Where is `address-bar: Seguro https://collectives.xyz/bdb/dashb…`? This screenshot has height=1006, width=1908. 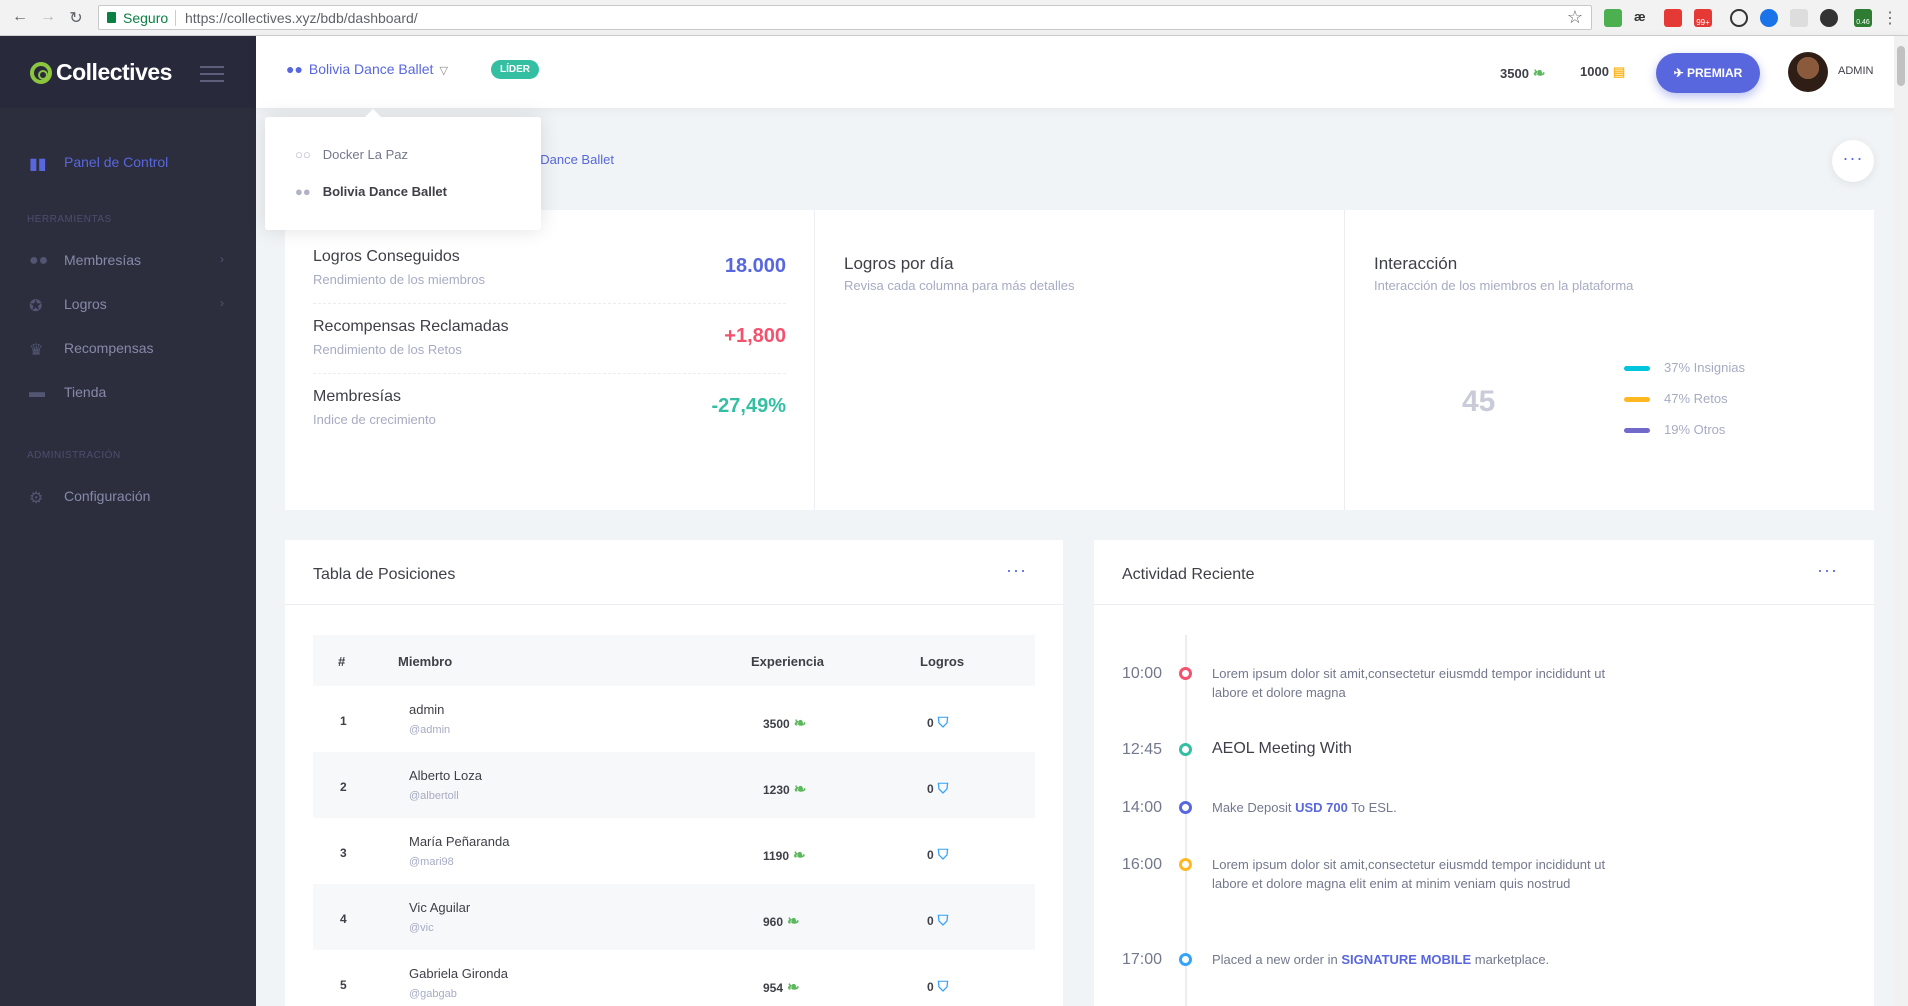
address-bar: Seguro https://collectives.xyz/bdb/dashb… is located at coordinates (845, 17).